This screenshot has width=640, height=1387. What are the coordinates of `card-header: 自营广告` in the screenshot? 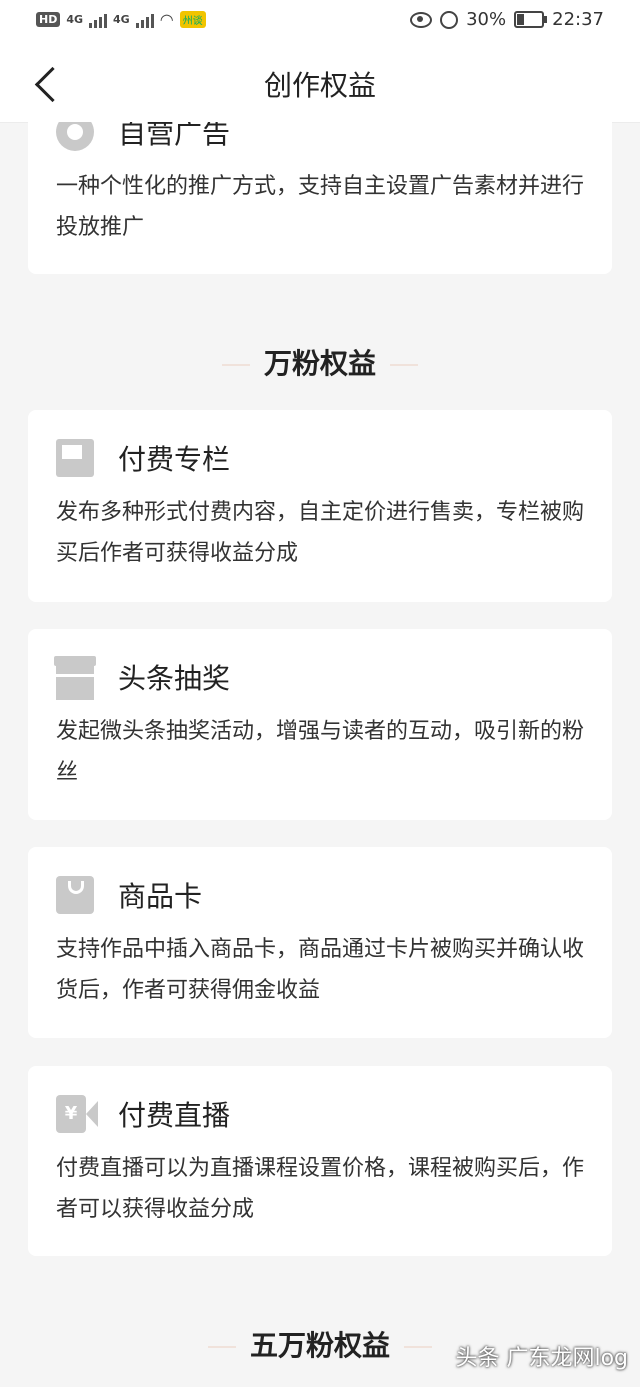 It's located at (143, 137).